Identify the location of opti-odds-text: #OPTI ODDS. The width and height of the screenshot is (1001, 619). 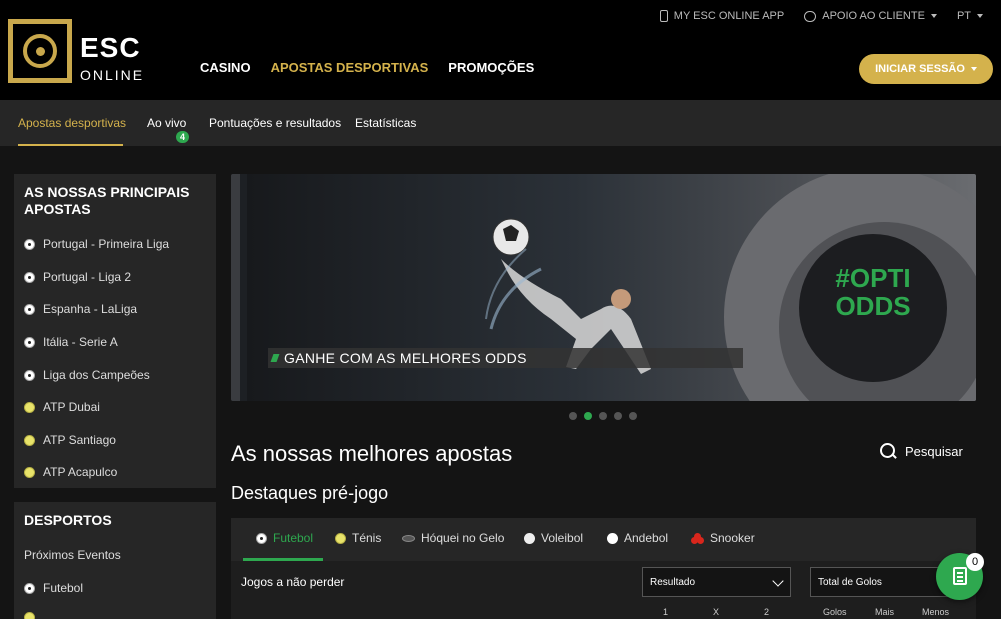
(873, 292).